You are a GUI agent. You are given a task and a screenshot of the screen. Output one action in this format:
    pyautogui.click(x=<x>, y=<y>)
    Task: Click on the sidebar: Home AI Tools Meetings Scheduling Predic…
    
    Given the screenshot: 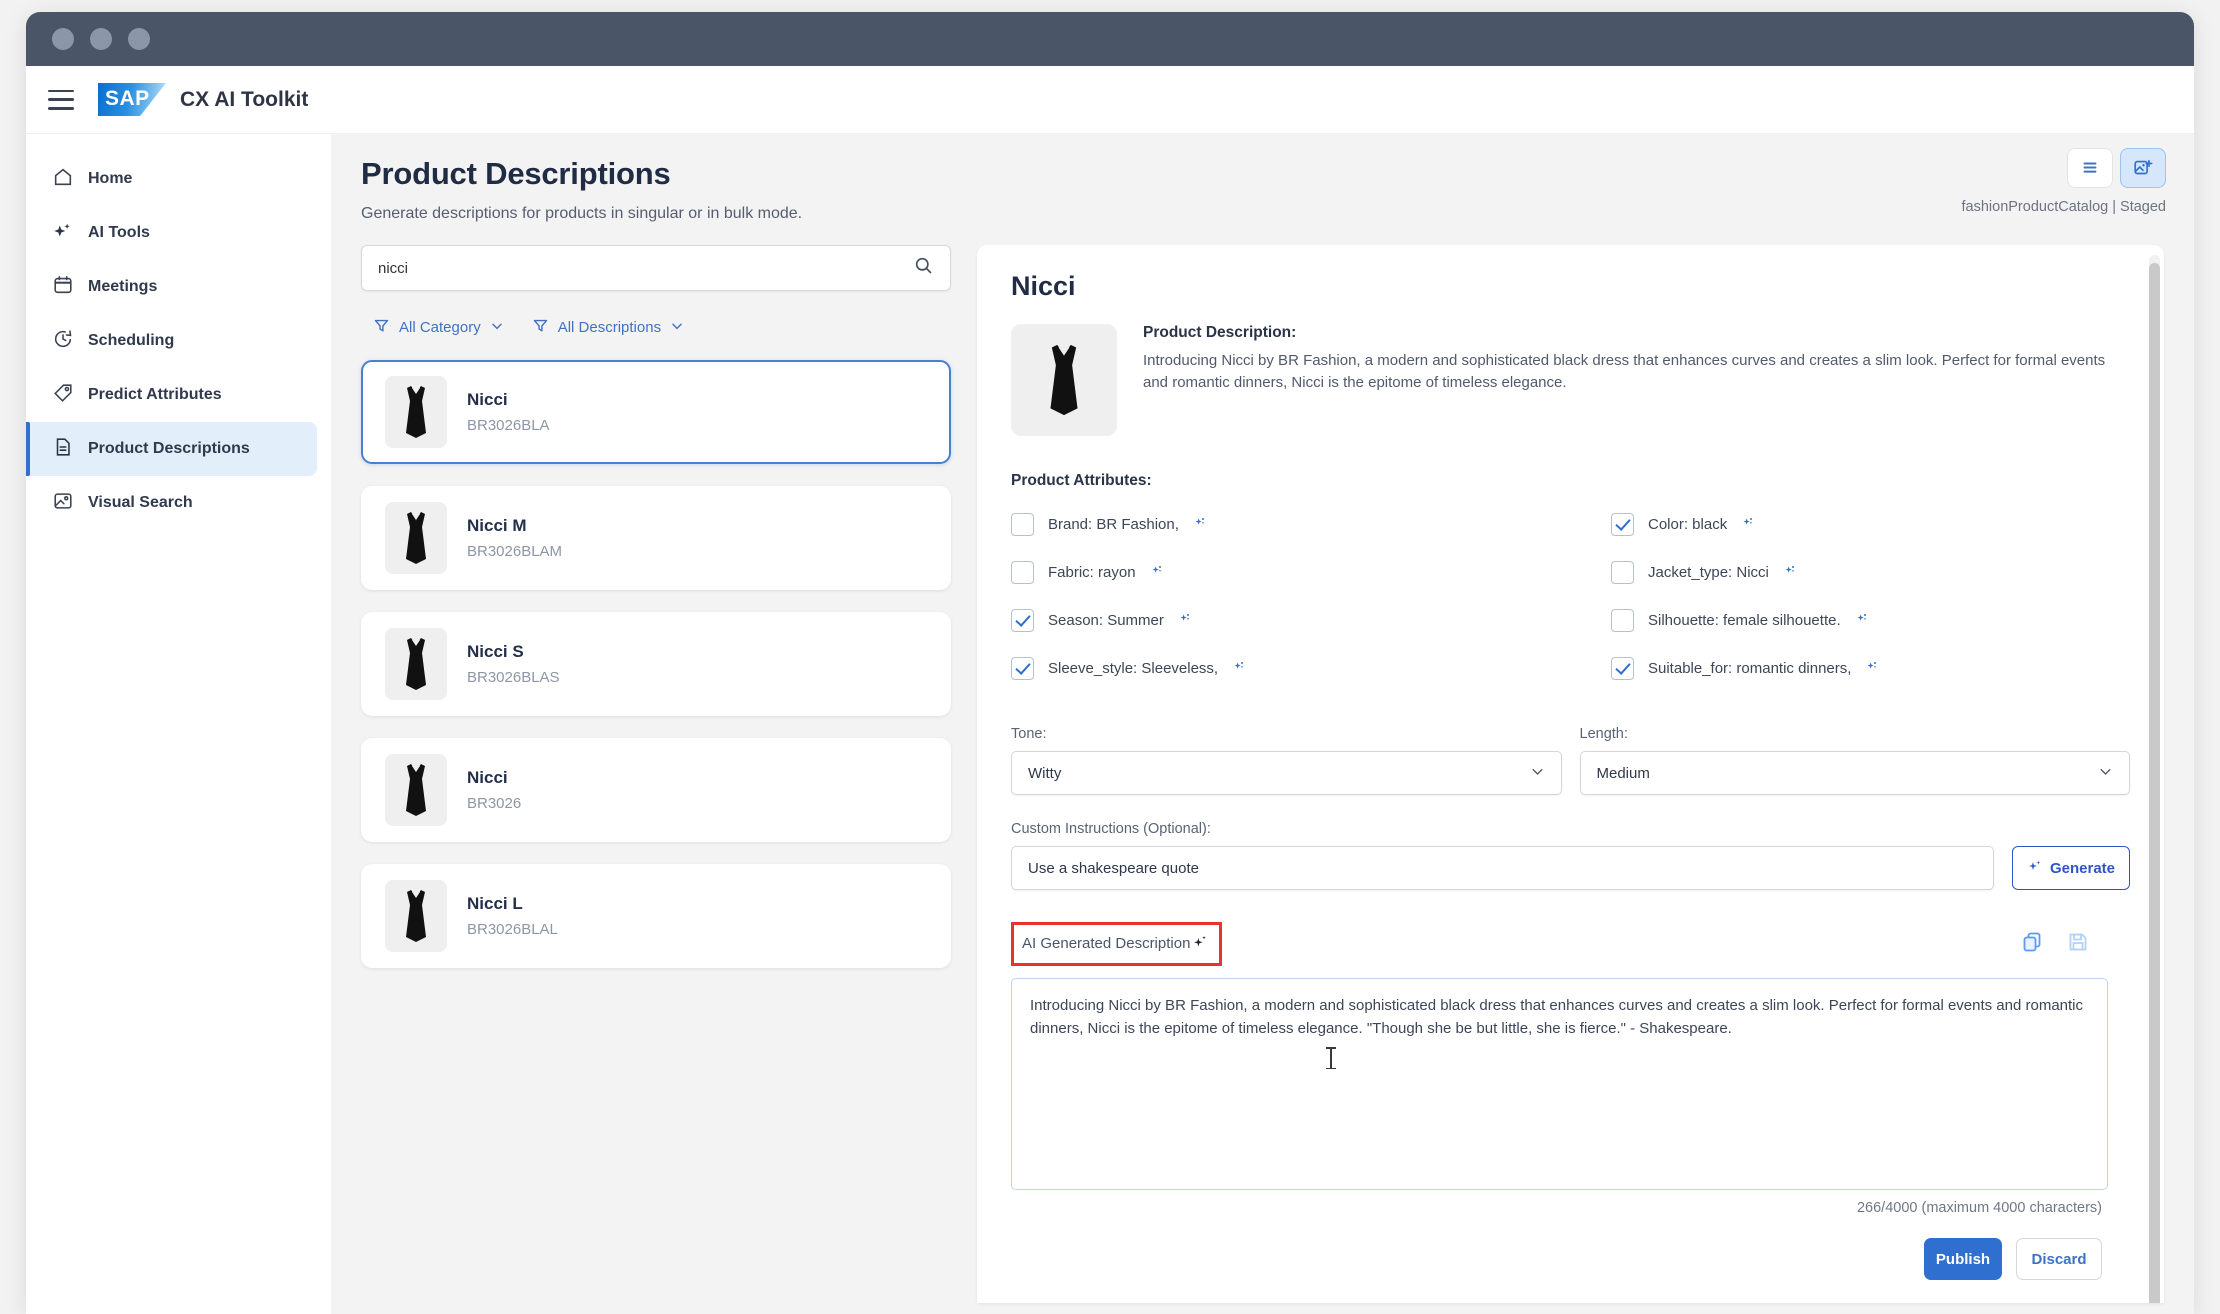 What is the action you would take?
    pyautogui.click(x=178, y=724)
    